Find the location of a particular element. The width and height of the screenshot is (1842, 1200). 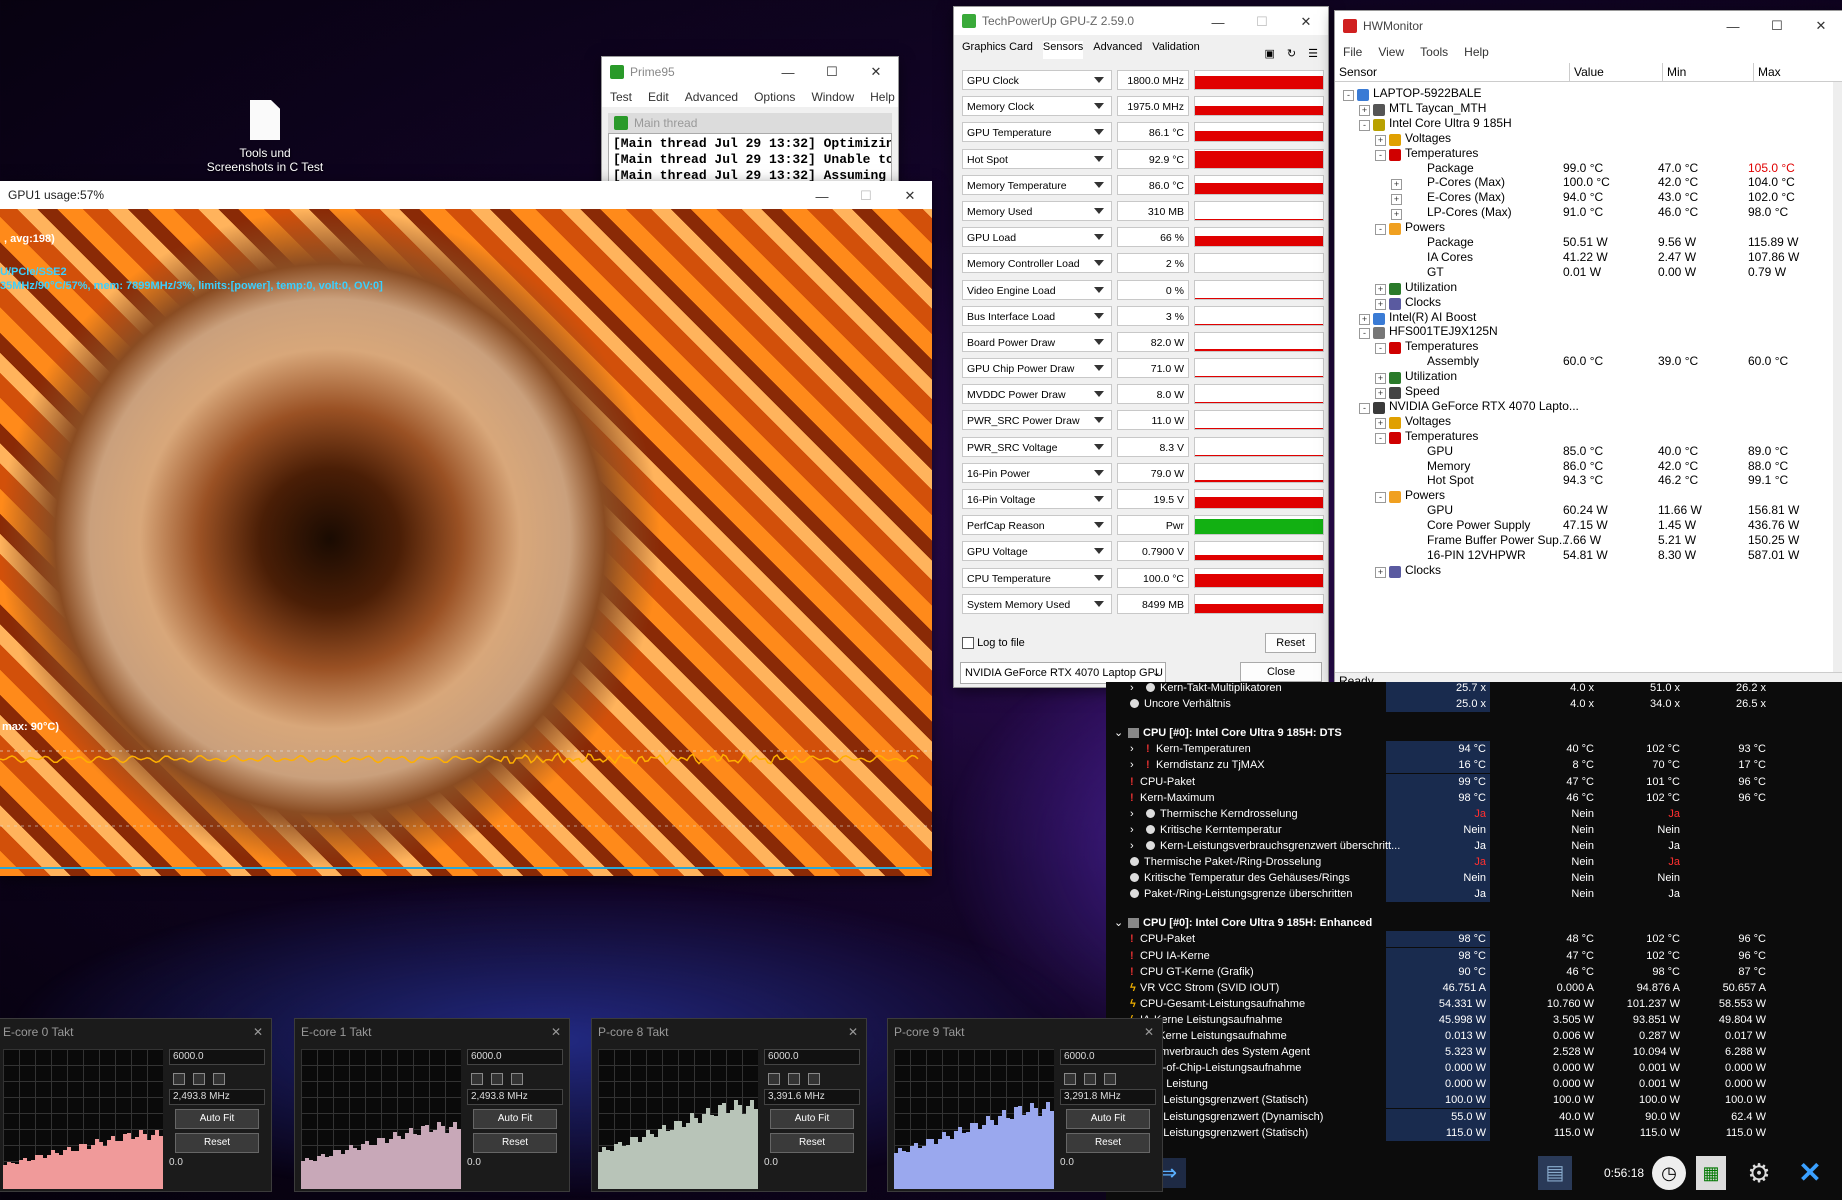

tree-row: - LAPTOP-5922BALE is located at coordinates (1580, 93).